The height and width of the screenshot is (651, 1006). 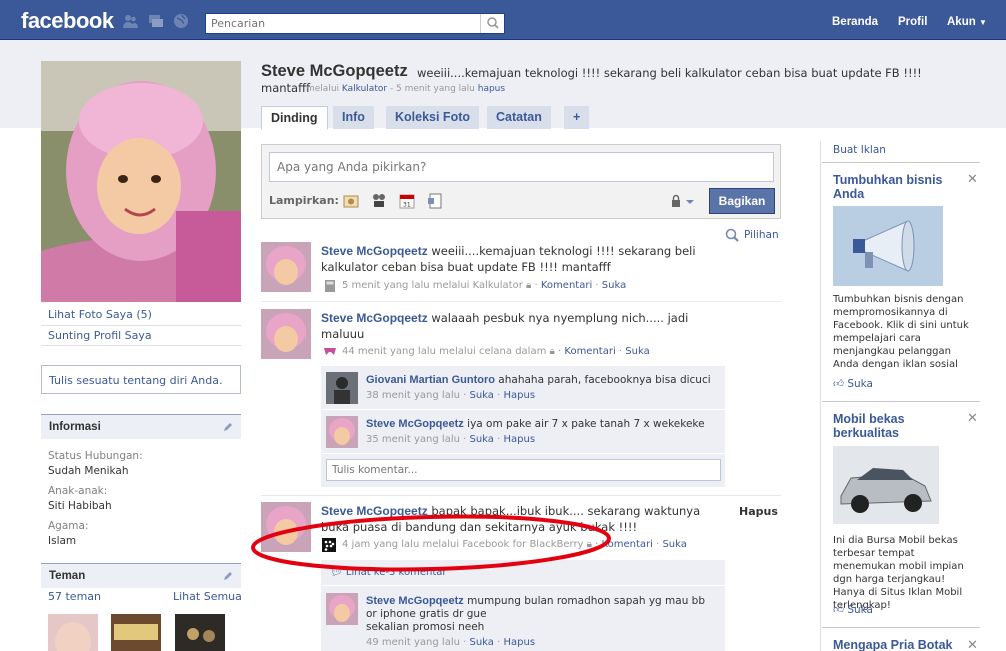 I want to click on search-input, so click(x=341, y=23).